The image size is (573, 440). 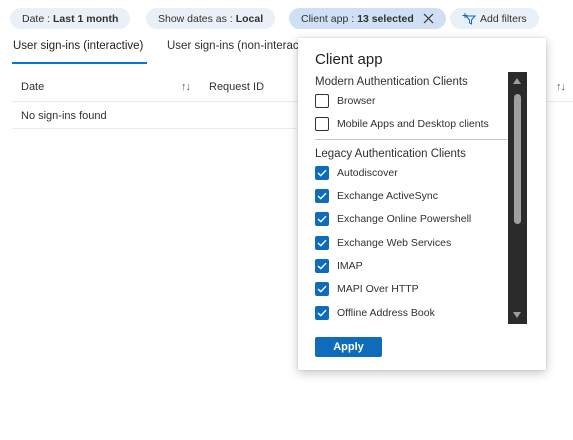 I want to click on active-tab-indicator, so click(x=79, y=63).